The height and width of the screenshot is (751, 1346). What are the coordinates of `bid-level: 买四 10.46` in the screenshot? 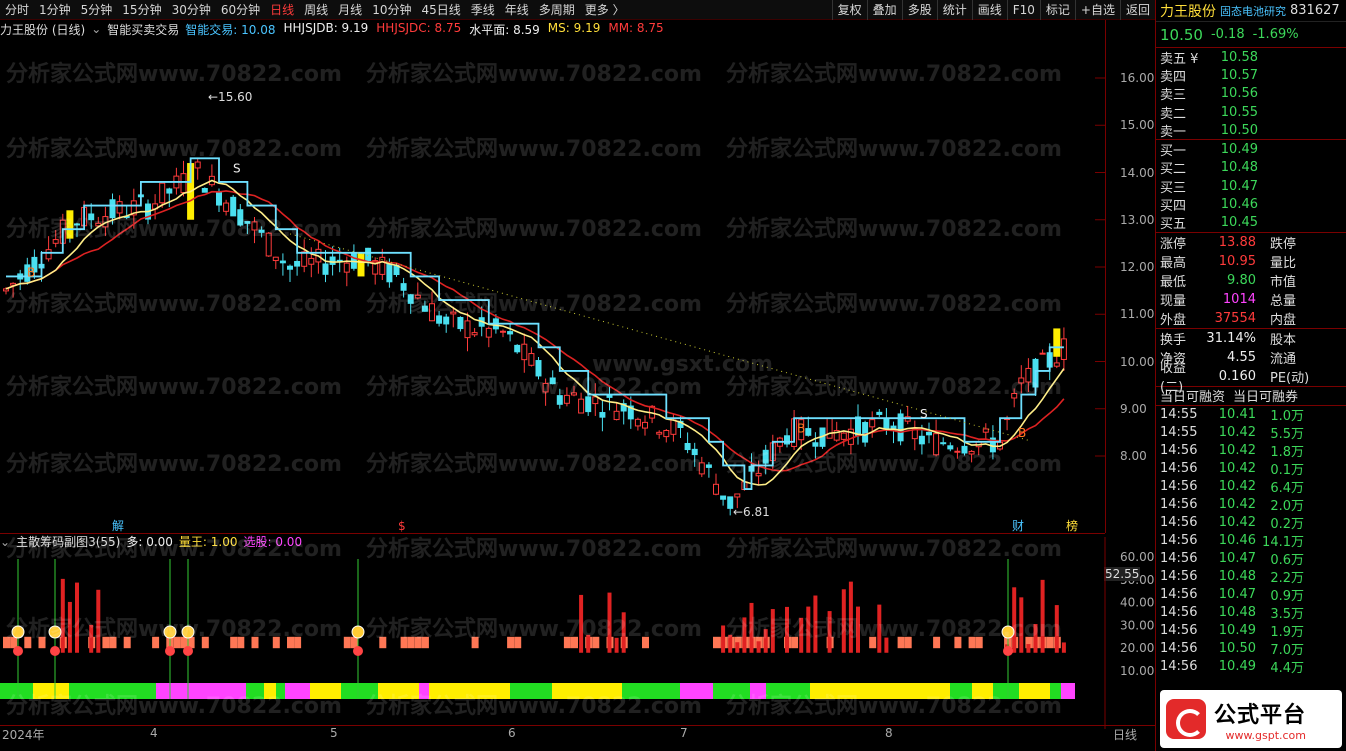 It's located at (1209, 206).